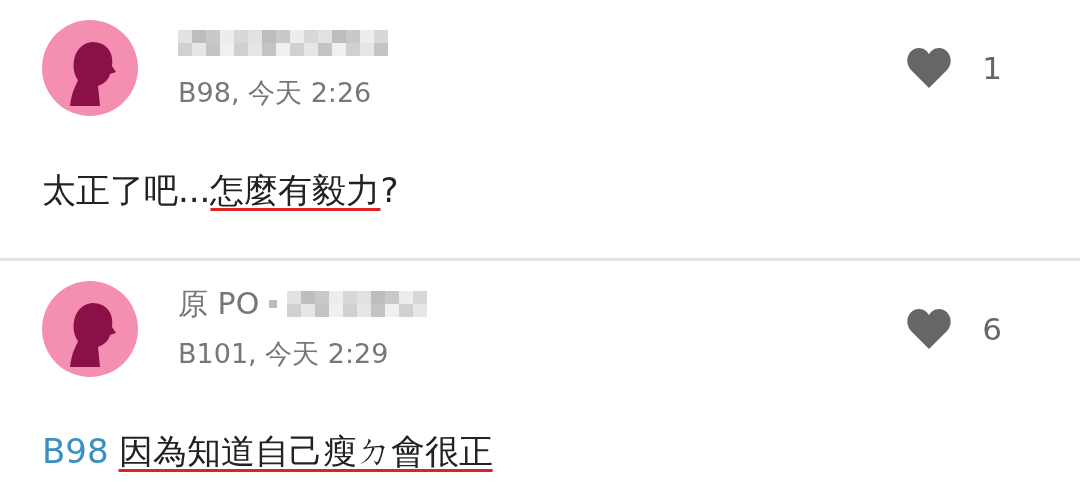 The width and height of the screenshot is (1080, 496). I want to click on comment-text: 太正了吧...怎麼有毅力?, so click(221, 190).